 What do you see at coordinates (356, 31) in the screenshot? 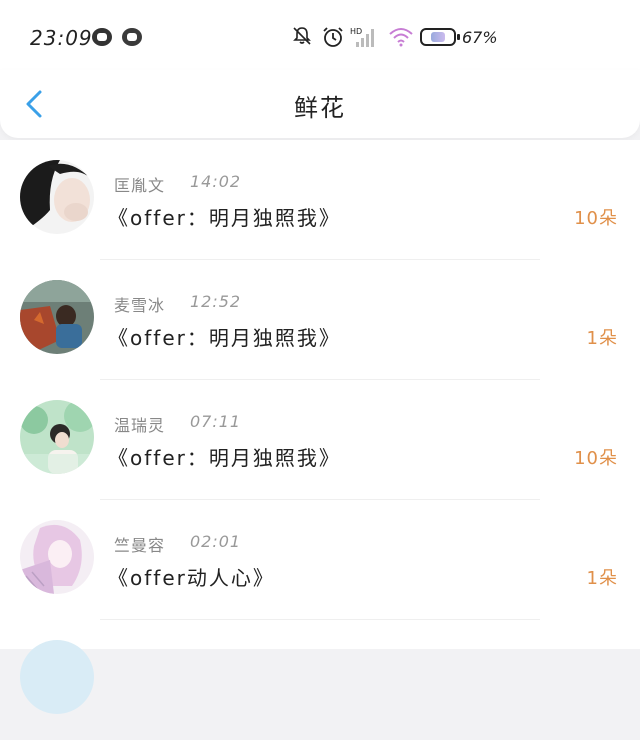
I see `network-label: HD` at bounding box center [356, 31].